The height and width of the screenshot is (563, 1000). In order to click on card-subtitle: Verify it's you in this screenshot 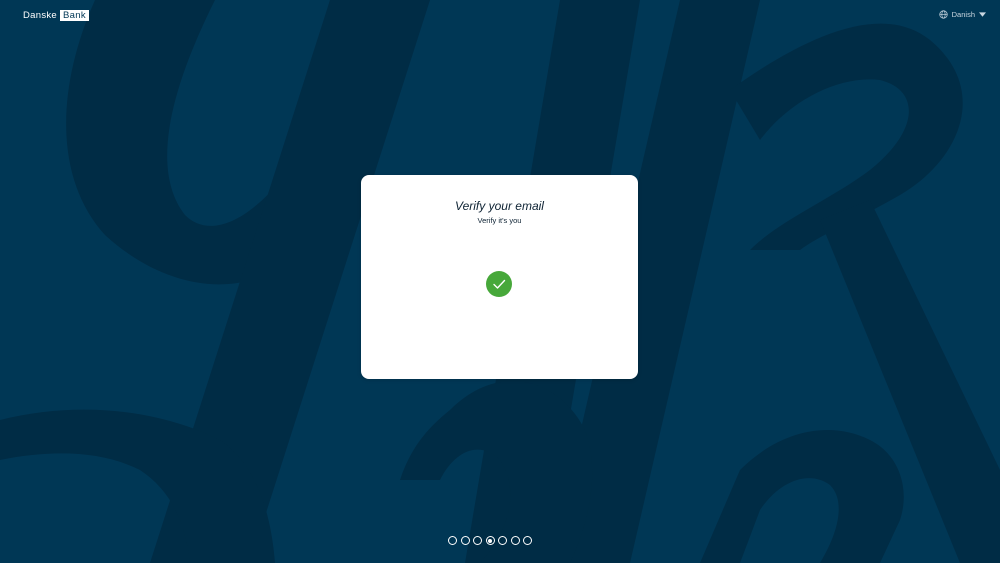, I will do `click(499, 220)`.